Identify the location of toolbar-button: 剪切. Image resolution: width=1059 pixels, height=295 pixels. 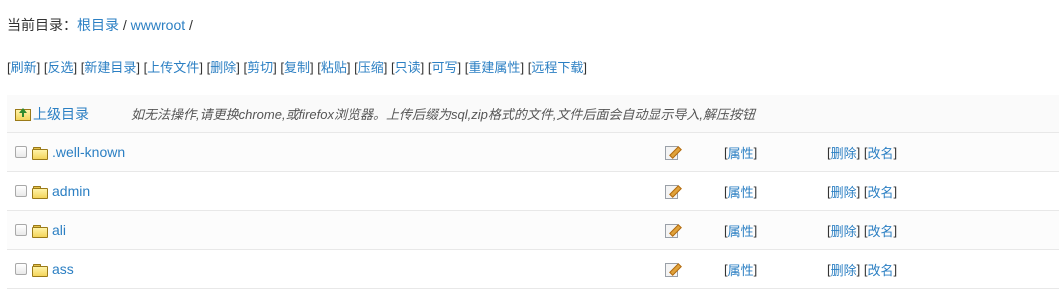
(260, 67).